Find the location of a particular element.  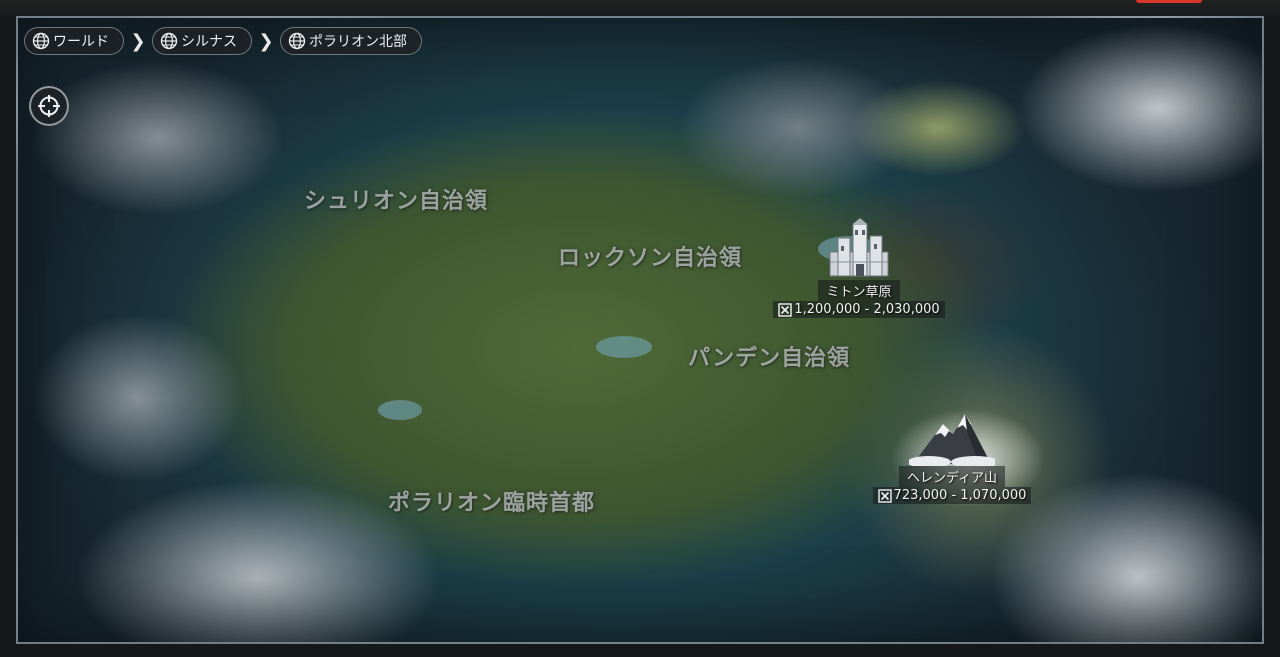

breadcrumb-label: シルナス is located at coordinates (209, 42).